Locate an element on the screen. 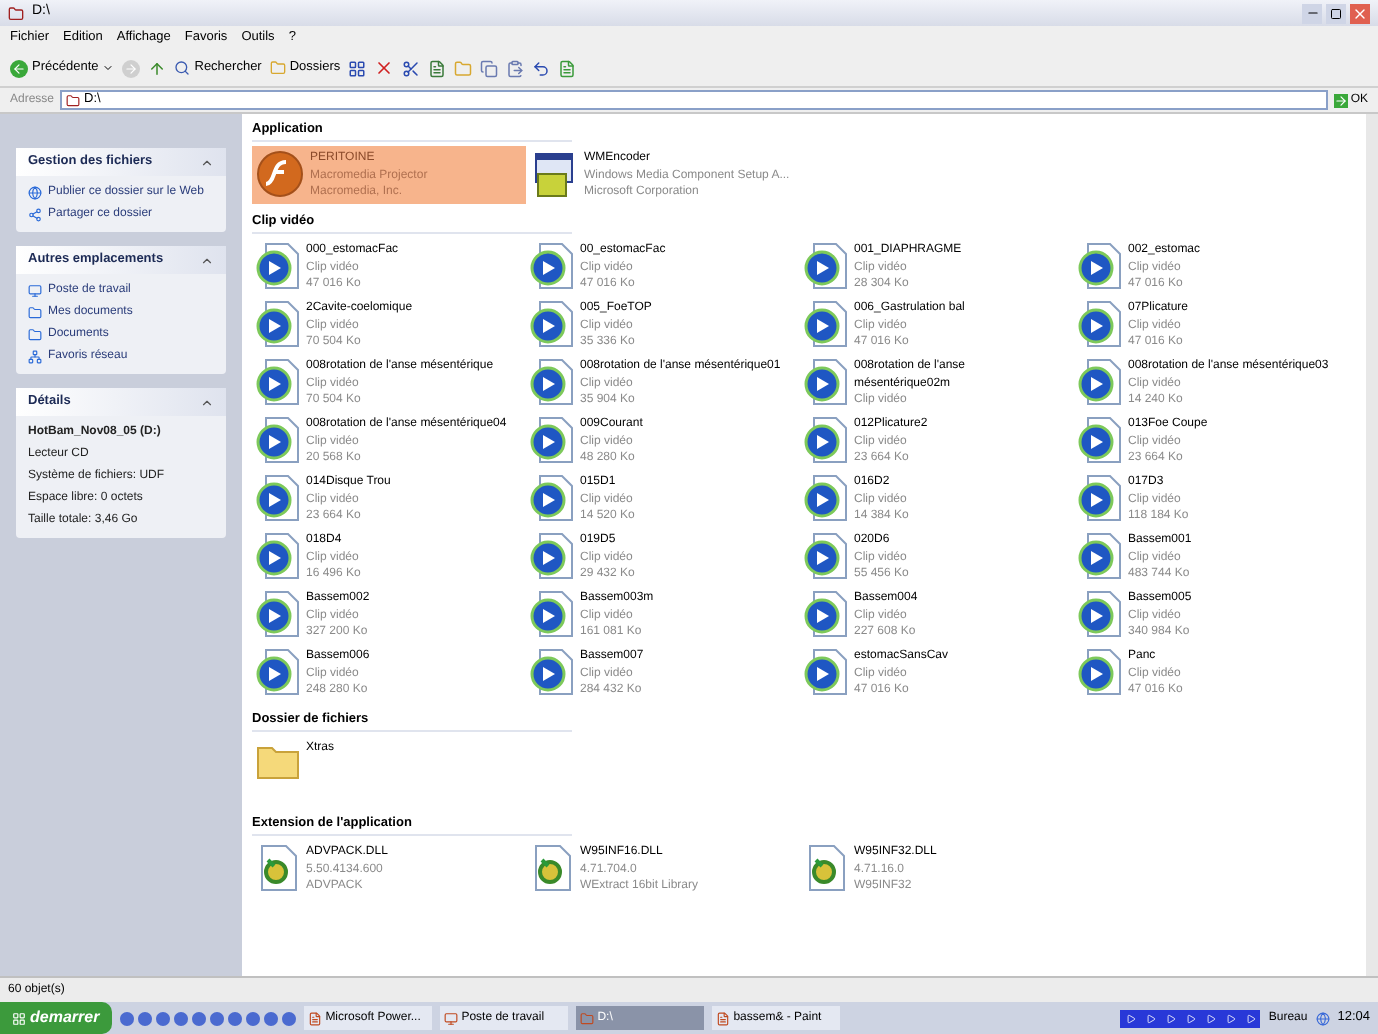 This screenshot has height=1034, width=1378. paste-icon is located at coordinates (515, 68).